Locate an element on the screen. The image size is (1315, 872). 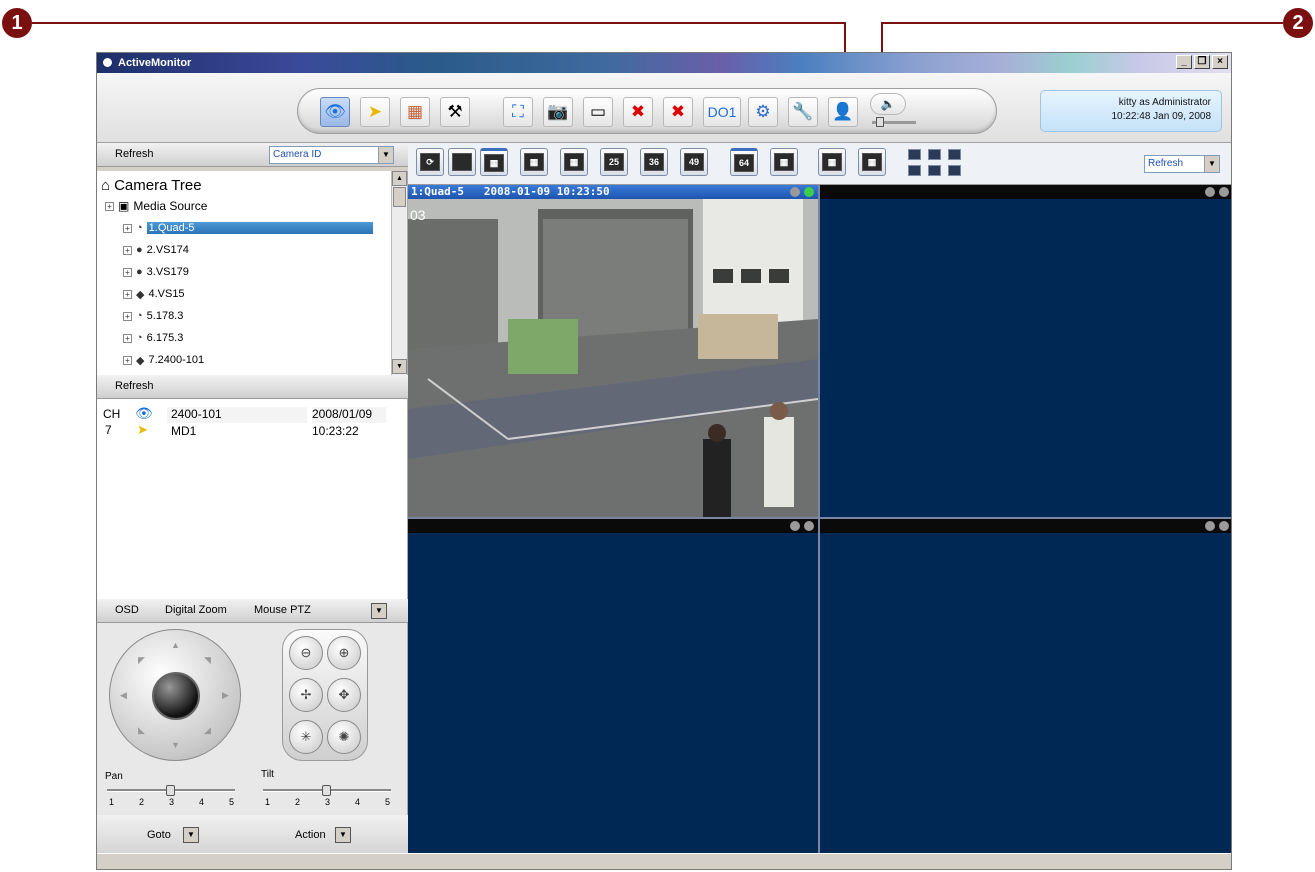
goto-dropdown: ▼ is located at coordinates (191, 835).